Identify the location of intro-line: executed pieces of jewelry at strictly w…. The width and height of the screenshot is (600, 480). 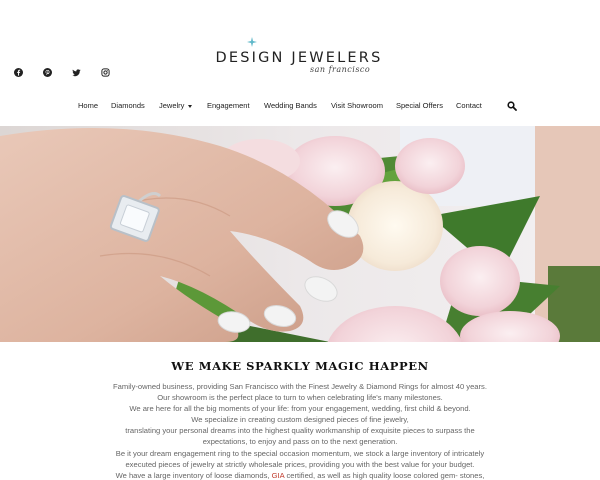
(300, 464).